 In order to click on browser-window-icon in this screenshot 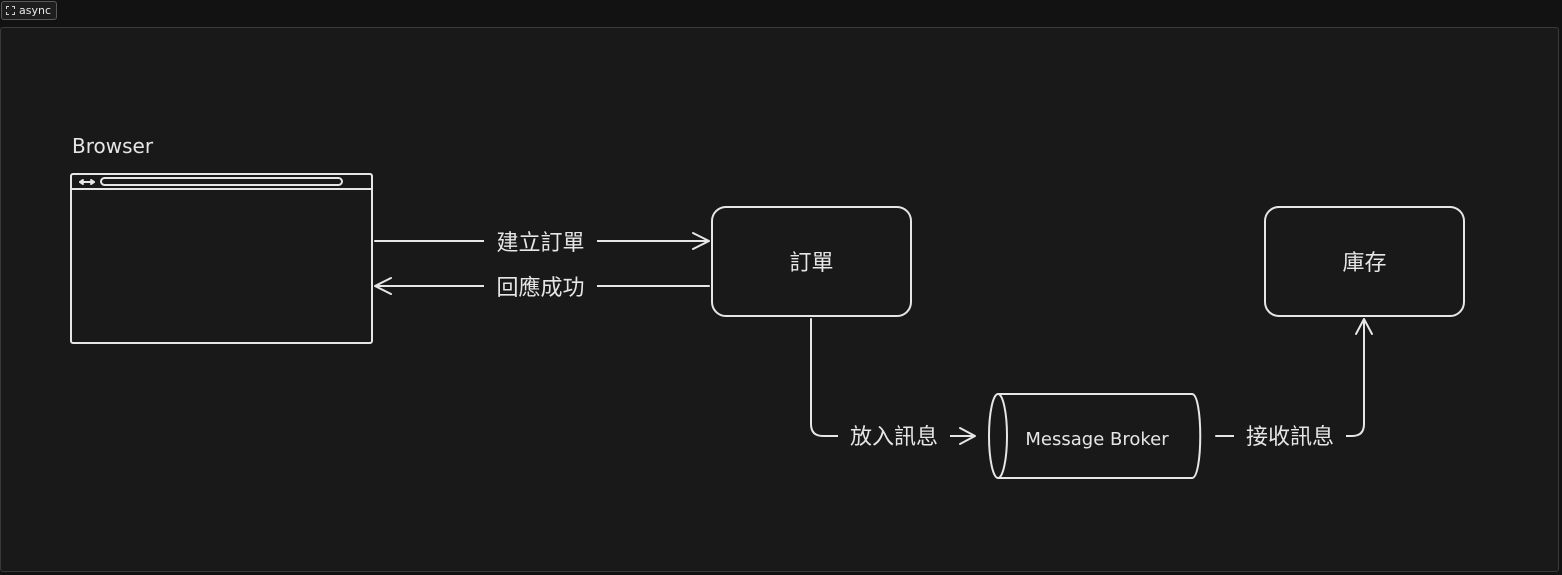, I will do `click(221, 258)`.